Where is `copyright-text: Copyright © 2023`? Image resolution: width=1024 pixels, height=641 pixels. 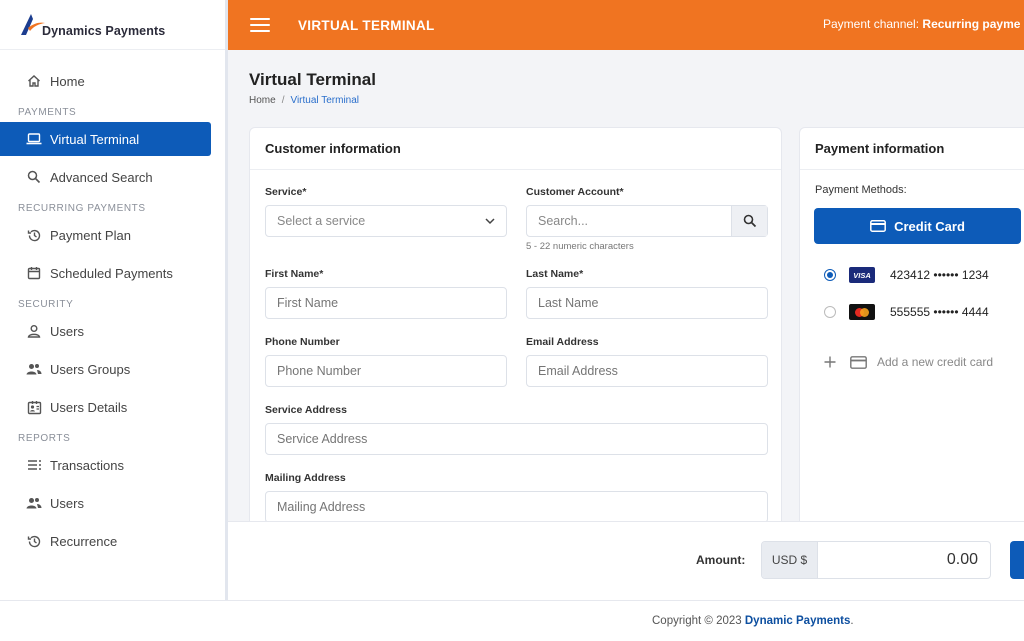 copyright-text: Copyright © 2023 is located at coordinates (697, 621).